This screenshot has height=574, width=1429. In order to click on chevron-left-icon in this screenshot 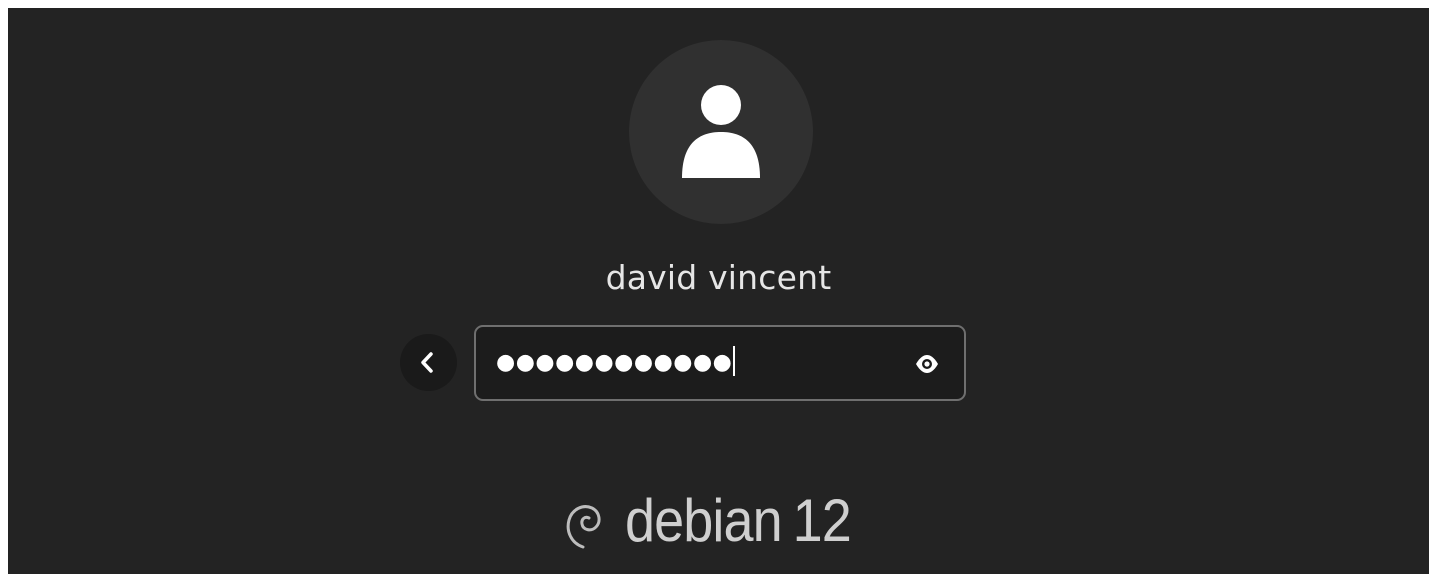, I will do `click(427, 362)`.